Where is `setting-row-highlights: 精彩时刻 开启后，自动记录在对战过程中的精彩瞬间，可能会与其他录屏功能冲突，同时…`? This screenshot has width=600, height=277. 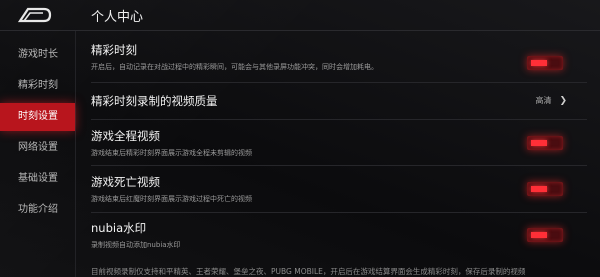 setting-row-highlights: 精彩时刻 开启后，自动记录在对战过程中的精彩瞬间，可能会与其他录屏功能冲突，同时… is located at coordinates (339, 61).